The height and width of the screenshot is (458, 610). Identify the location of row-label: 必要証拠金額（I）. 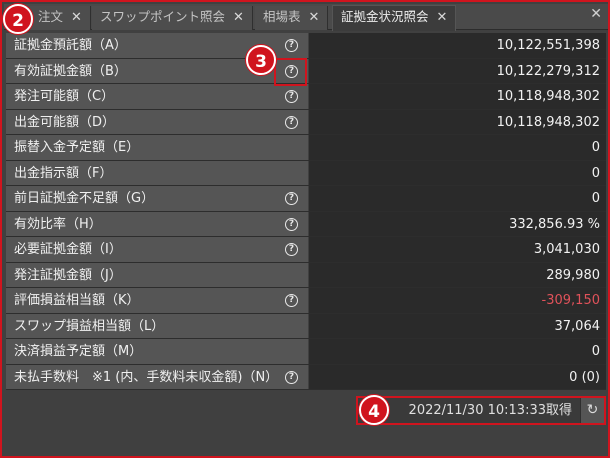
(157, 249).